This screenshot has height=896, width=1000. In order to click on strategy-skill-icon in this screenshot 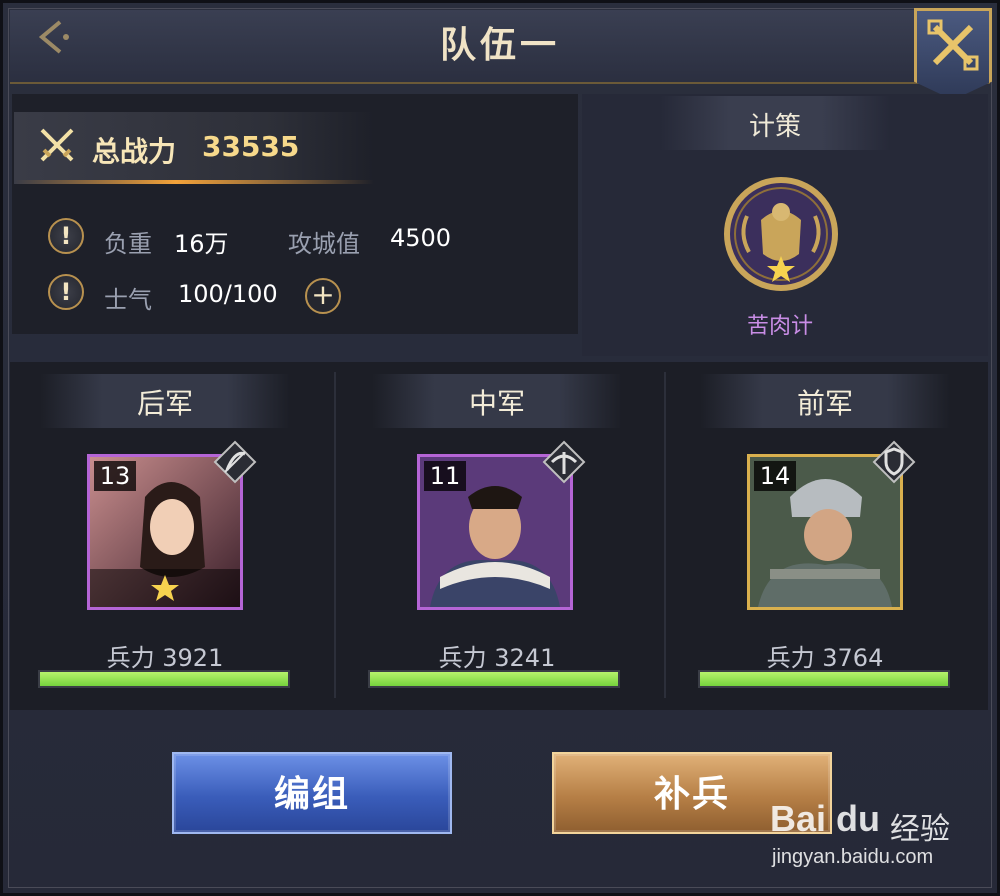, I will do `click(781, 234)`.